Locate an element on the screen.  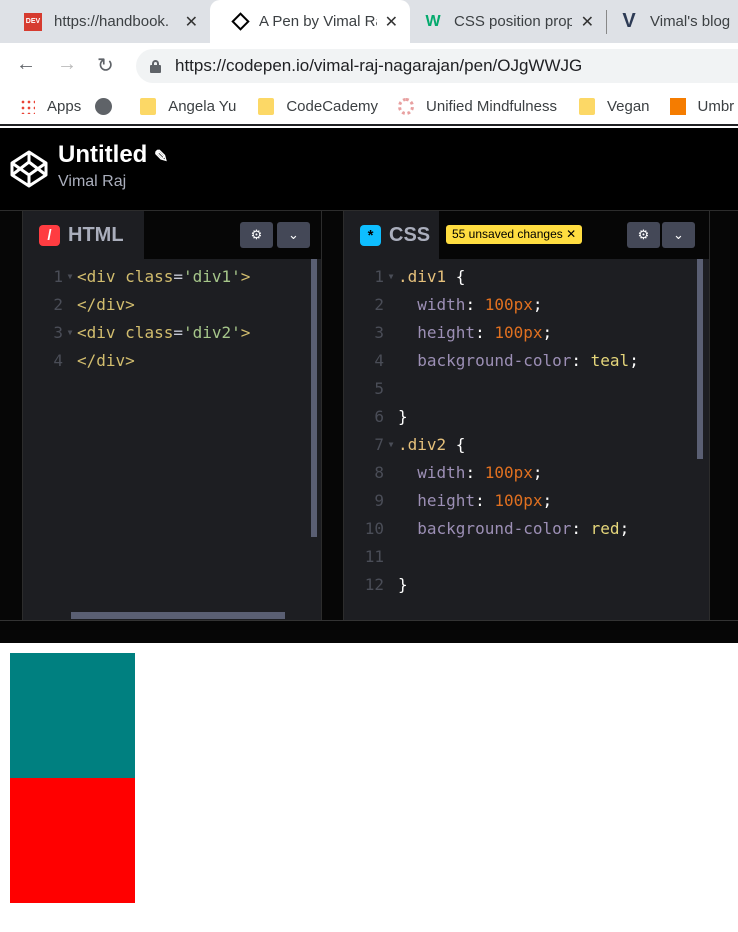
code-line: 2 width: 100px; is located at coordinates (491, 305).